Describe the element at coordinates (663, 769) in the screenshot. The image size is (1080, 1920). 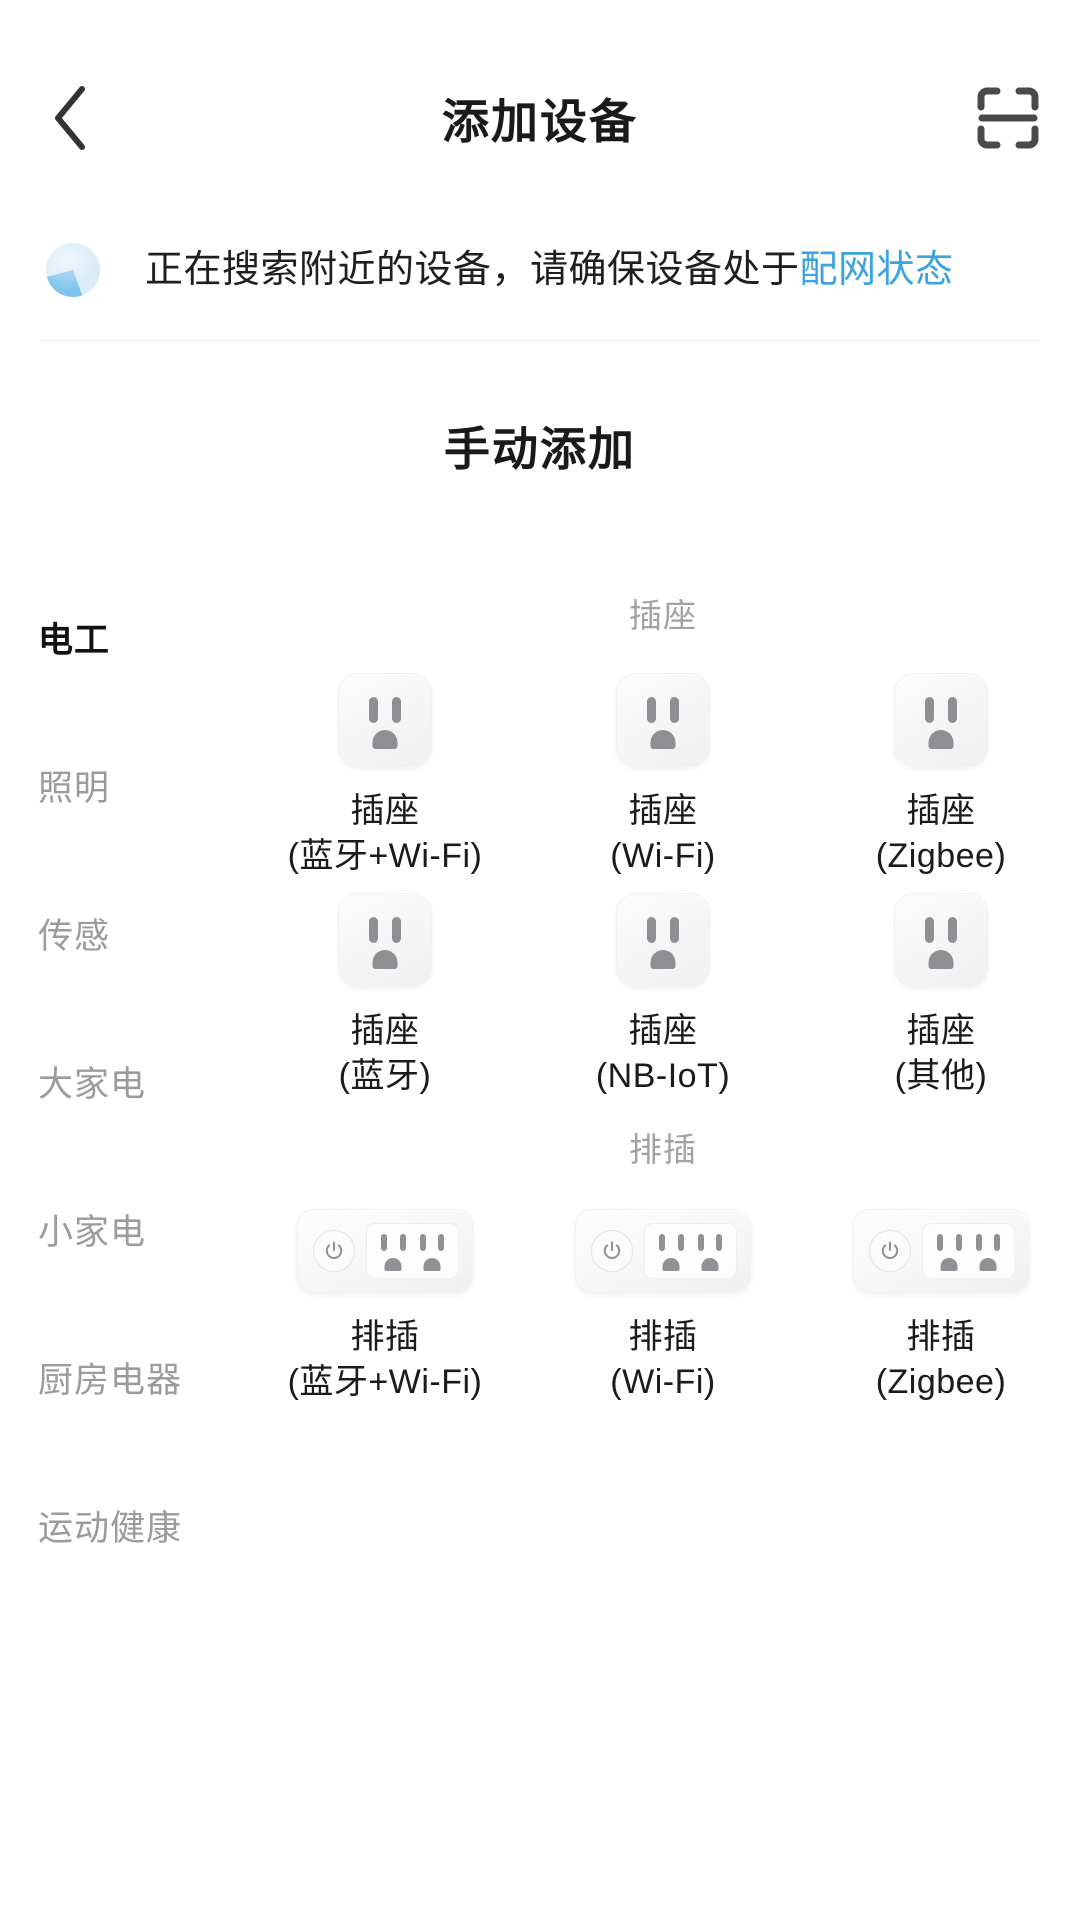
I see `product-tile-socket-wifi: 插座 (Wi-Fi)` at that location.